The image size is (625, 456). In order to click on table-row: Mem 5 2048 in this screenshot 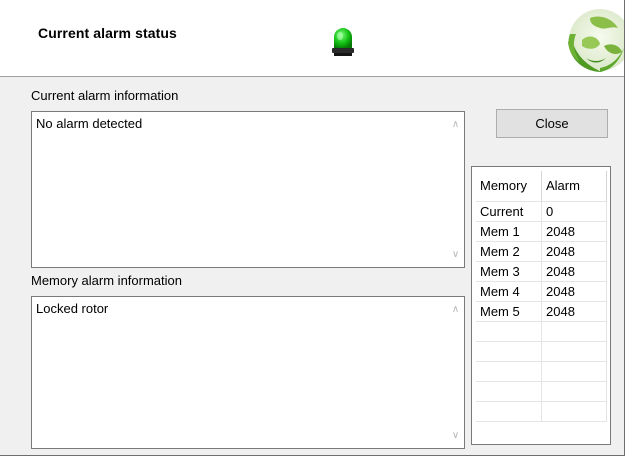, I will do `click(541, 311)`.